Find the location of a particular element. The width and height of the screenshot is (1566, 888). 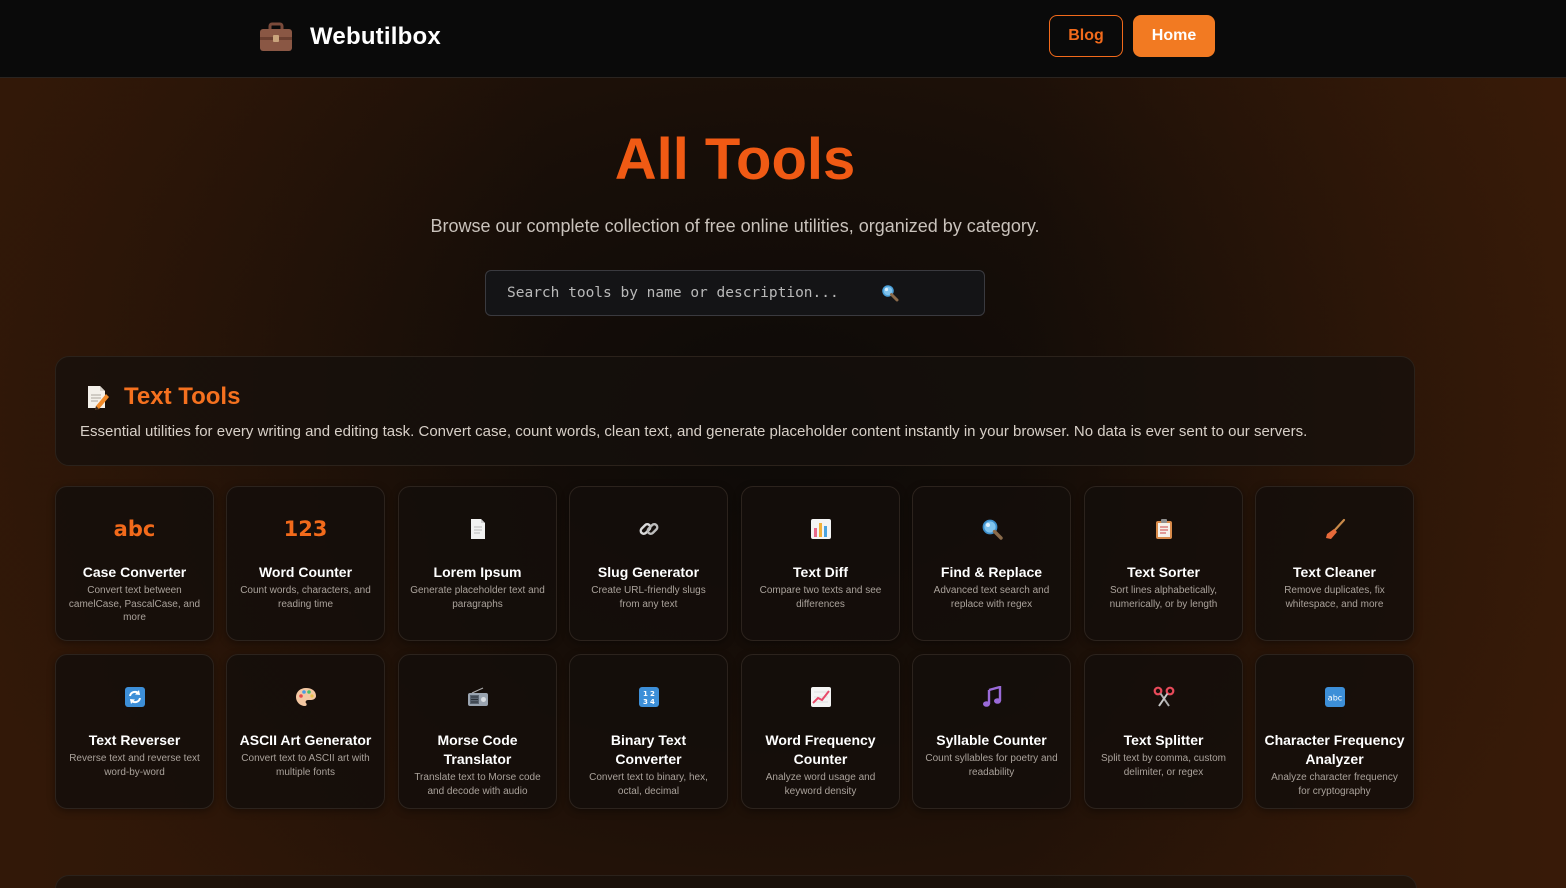

category-header: Text Tools is located at coordinates (162, 397).